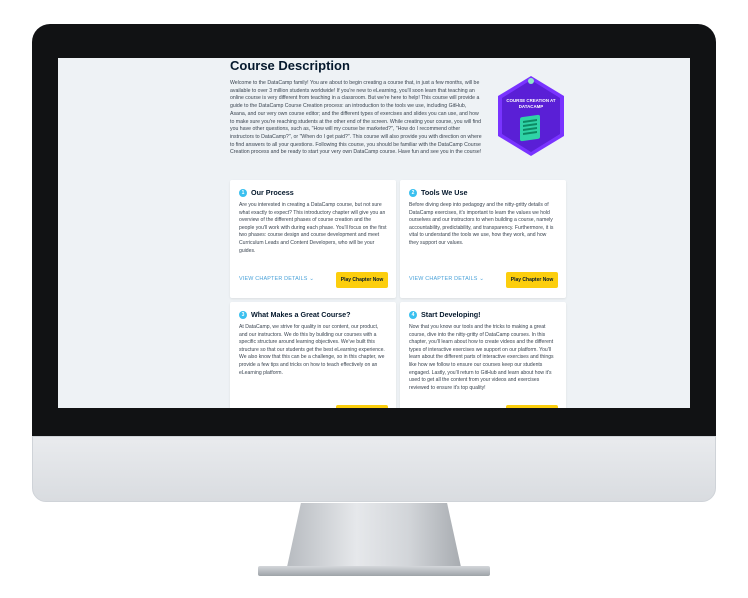 The width and height of the screenshot is (748, 598). Describe the element at coordinates (243, 192) in the screenshot. I see `chapter-number-icon: 1` at that location.